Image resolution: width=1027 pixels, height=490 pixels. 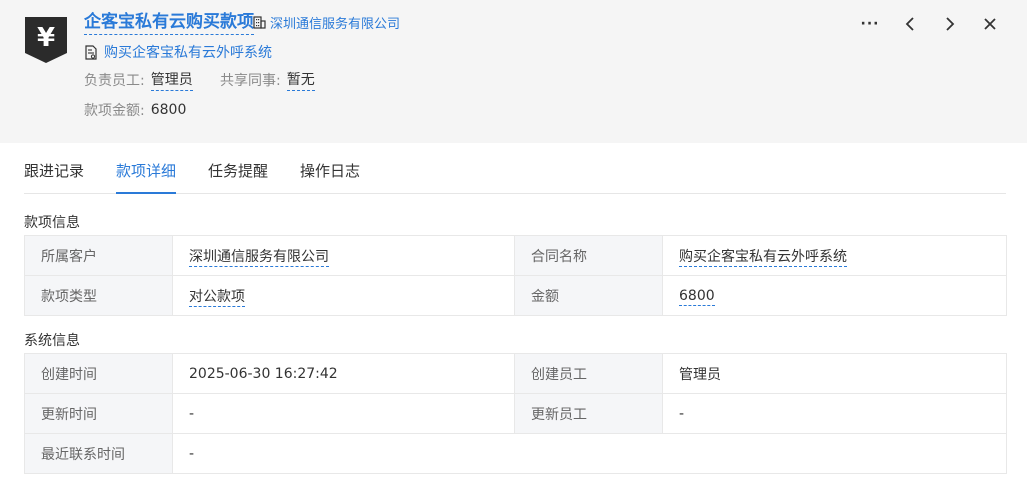 I want to click on chevron-right-icon, so click(x=950, y=24).